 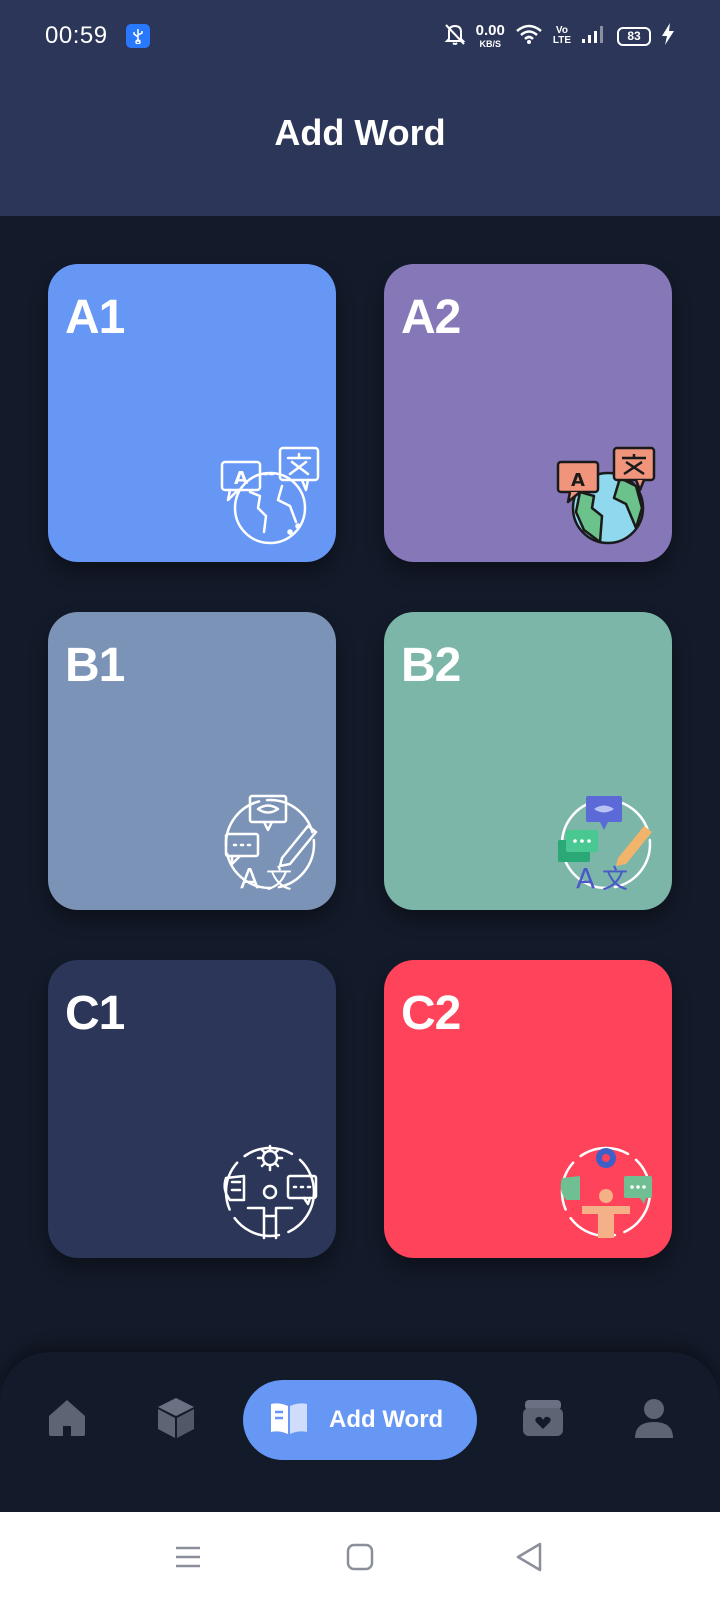 What do you see at coordinates (668, 36) in the screenshot?
I see `charging-icon` at bounding box center [668, 36].